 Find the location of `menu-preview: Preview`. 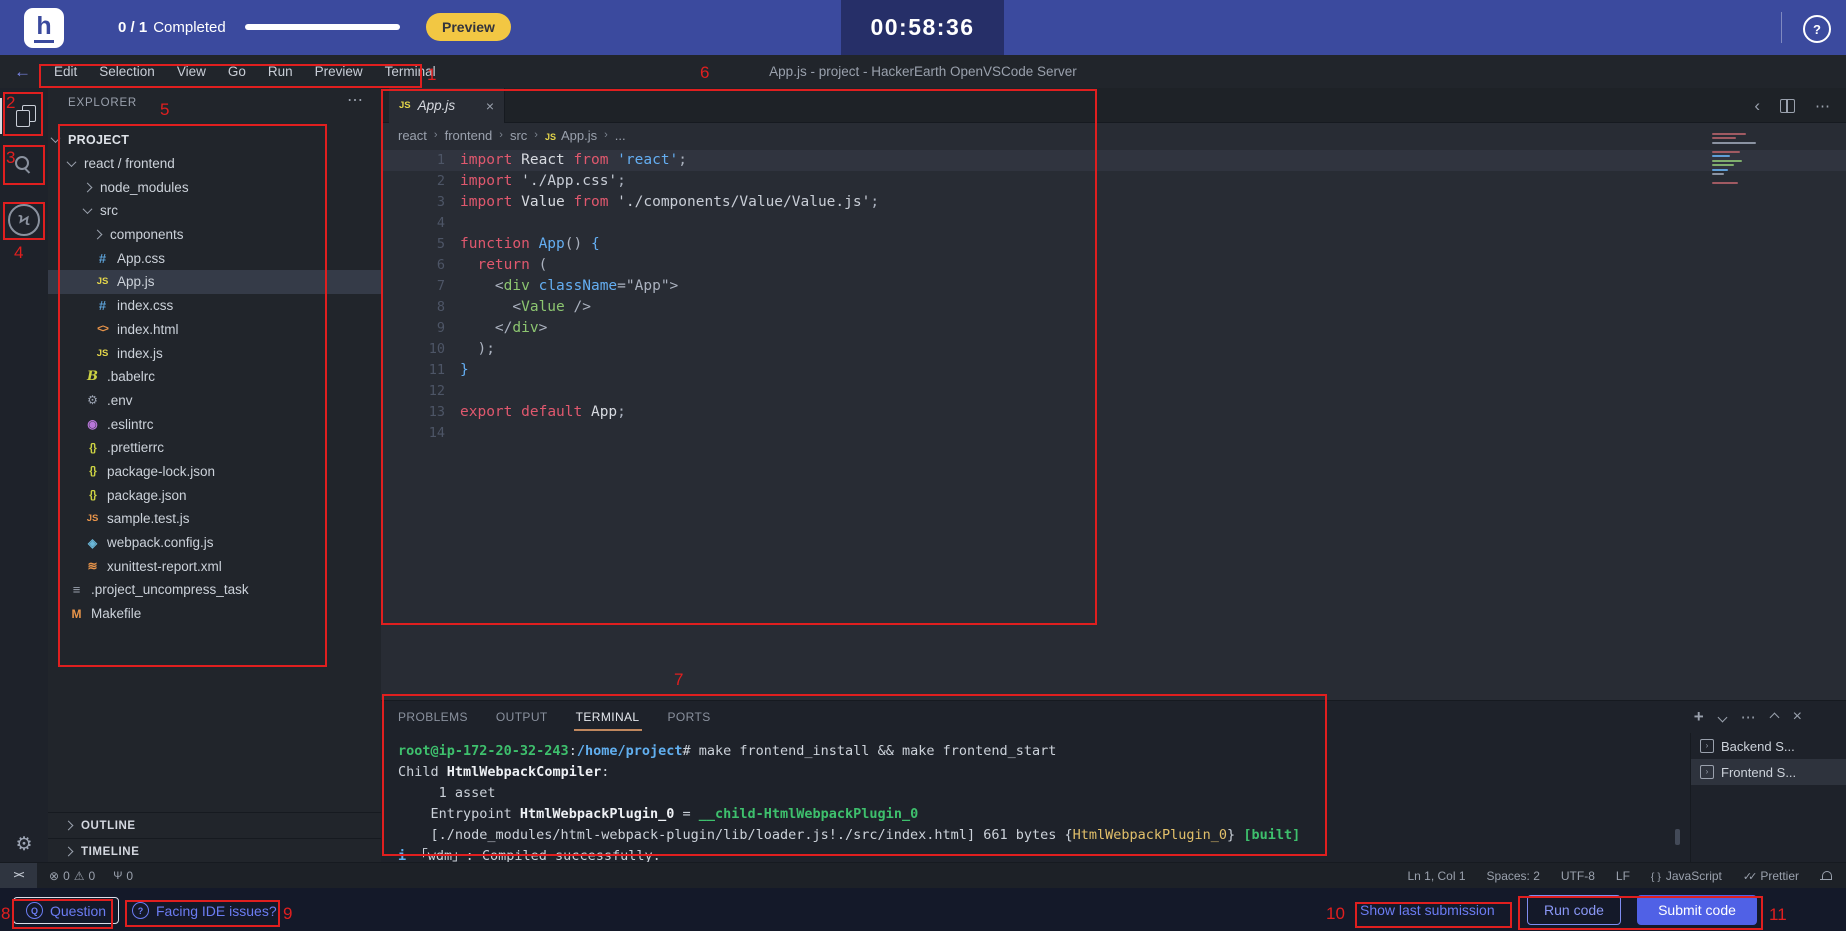

menu-preview: Preview is located at coordinates (339, 71).